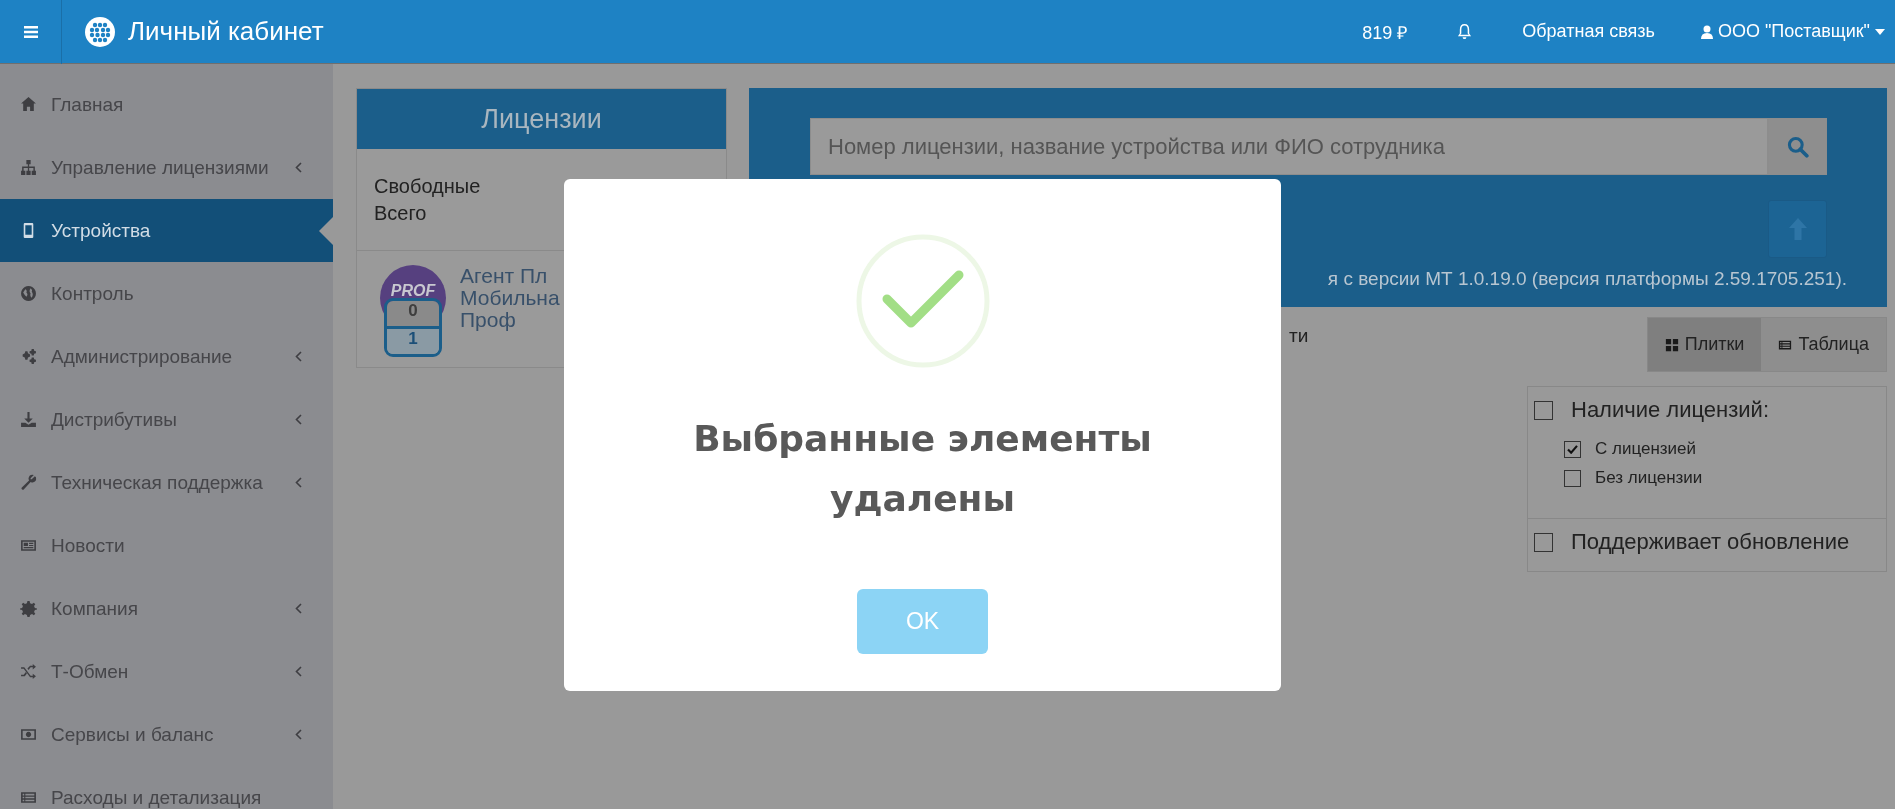  What do you see at coordinates (1710, 542) in the screenshot?
I see `filter-label: Поддерживает обновление` at bounding box center [1710, 542].